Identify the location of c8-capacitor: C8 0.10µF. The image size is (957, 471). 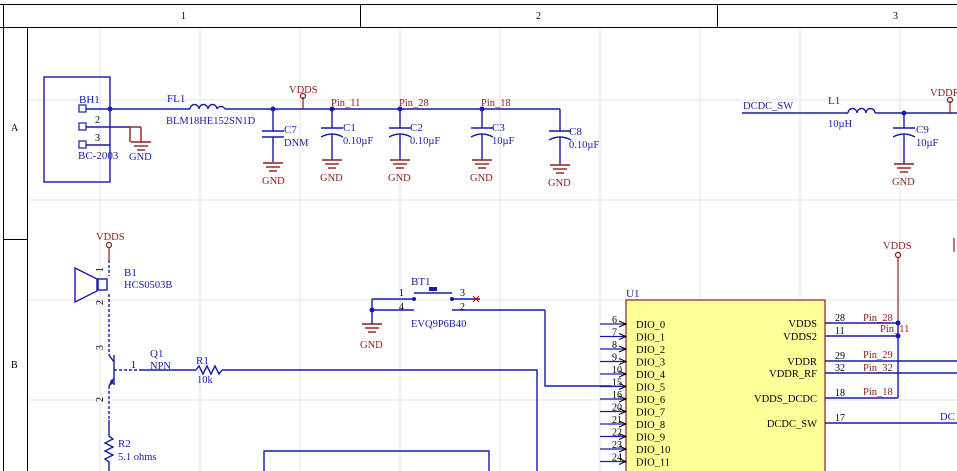
(573, 137).